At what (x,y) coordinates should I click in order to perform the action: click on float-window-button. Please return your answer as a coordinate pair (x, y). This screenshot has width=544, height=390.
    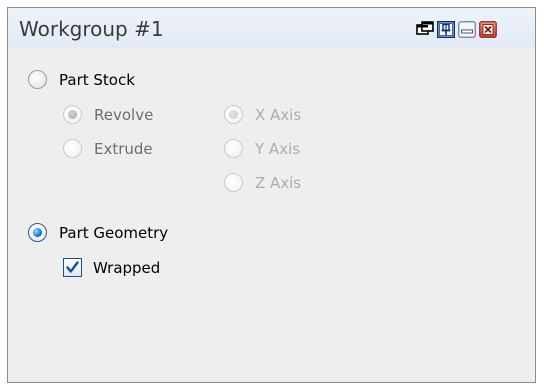
    Looking at the image, I should click on (425, 29).